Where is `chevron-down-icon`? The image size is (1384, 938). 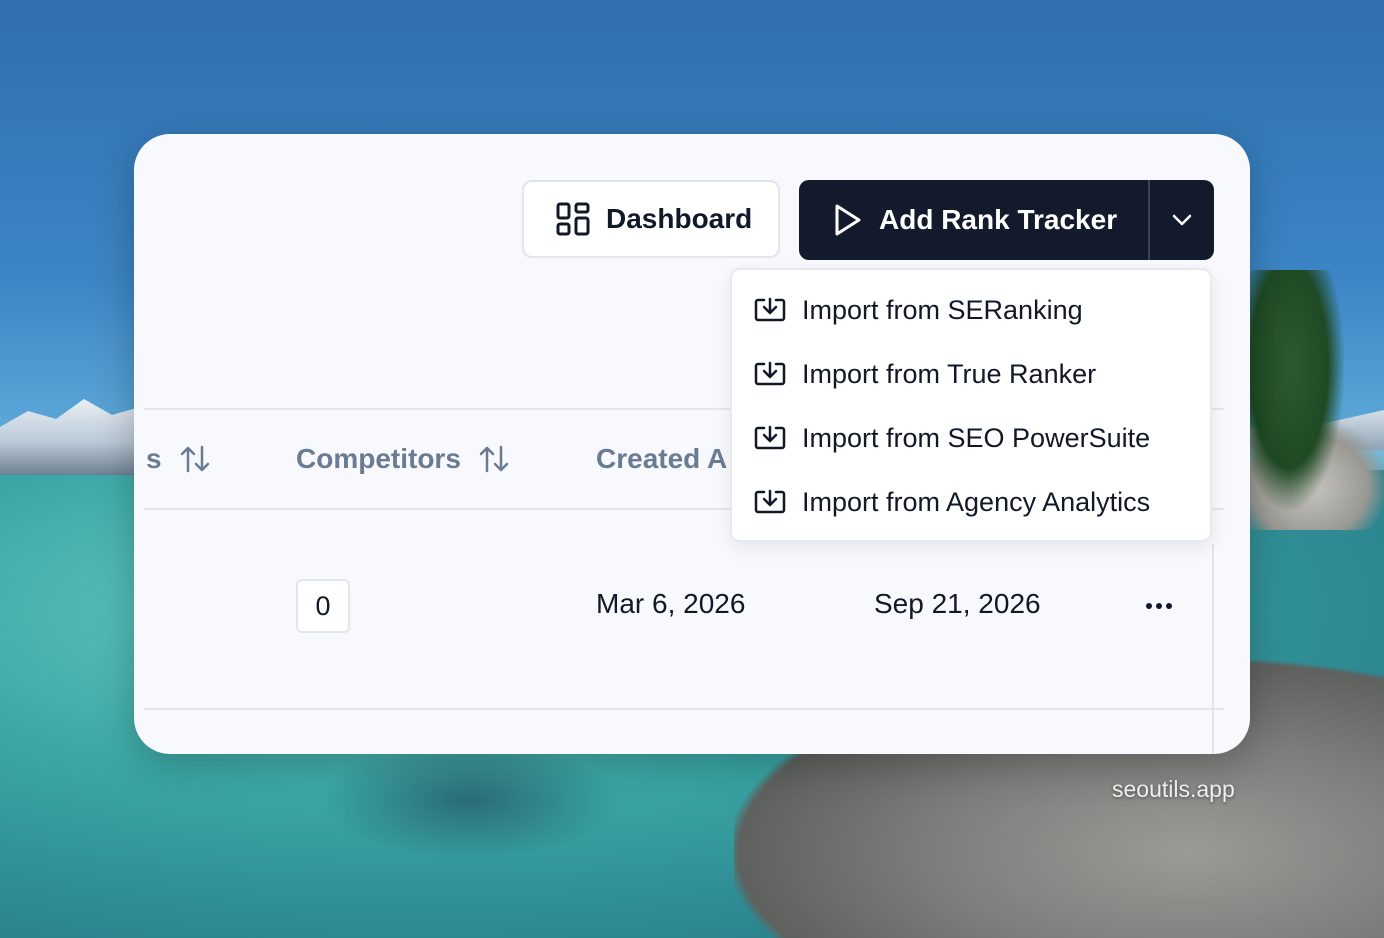
chevron-down-icon is located at coordinates (1182, 220).